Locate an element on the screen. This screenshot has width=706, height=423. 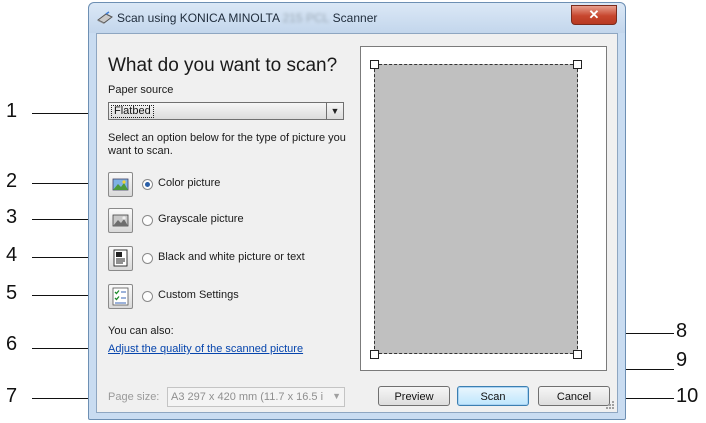
close-button: ✕ is located at coordinates (594, 15).